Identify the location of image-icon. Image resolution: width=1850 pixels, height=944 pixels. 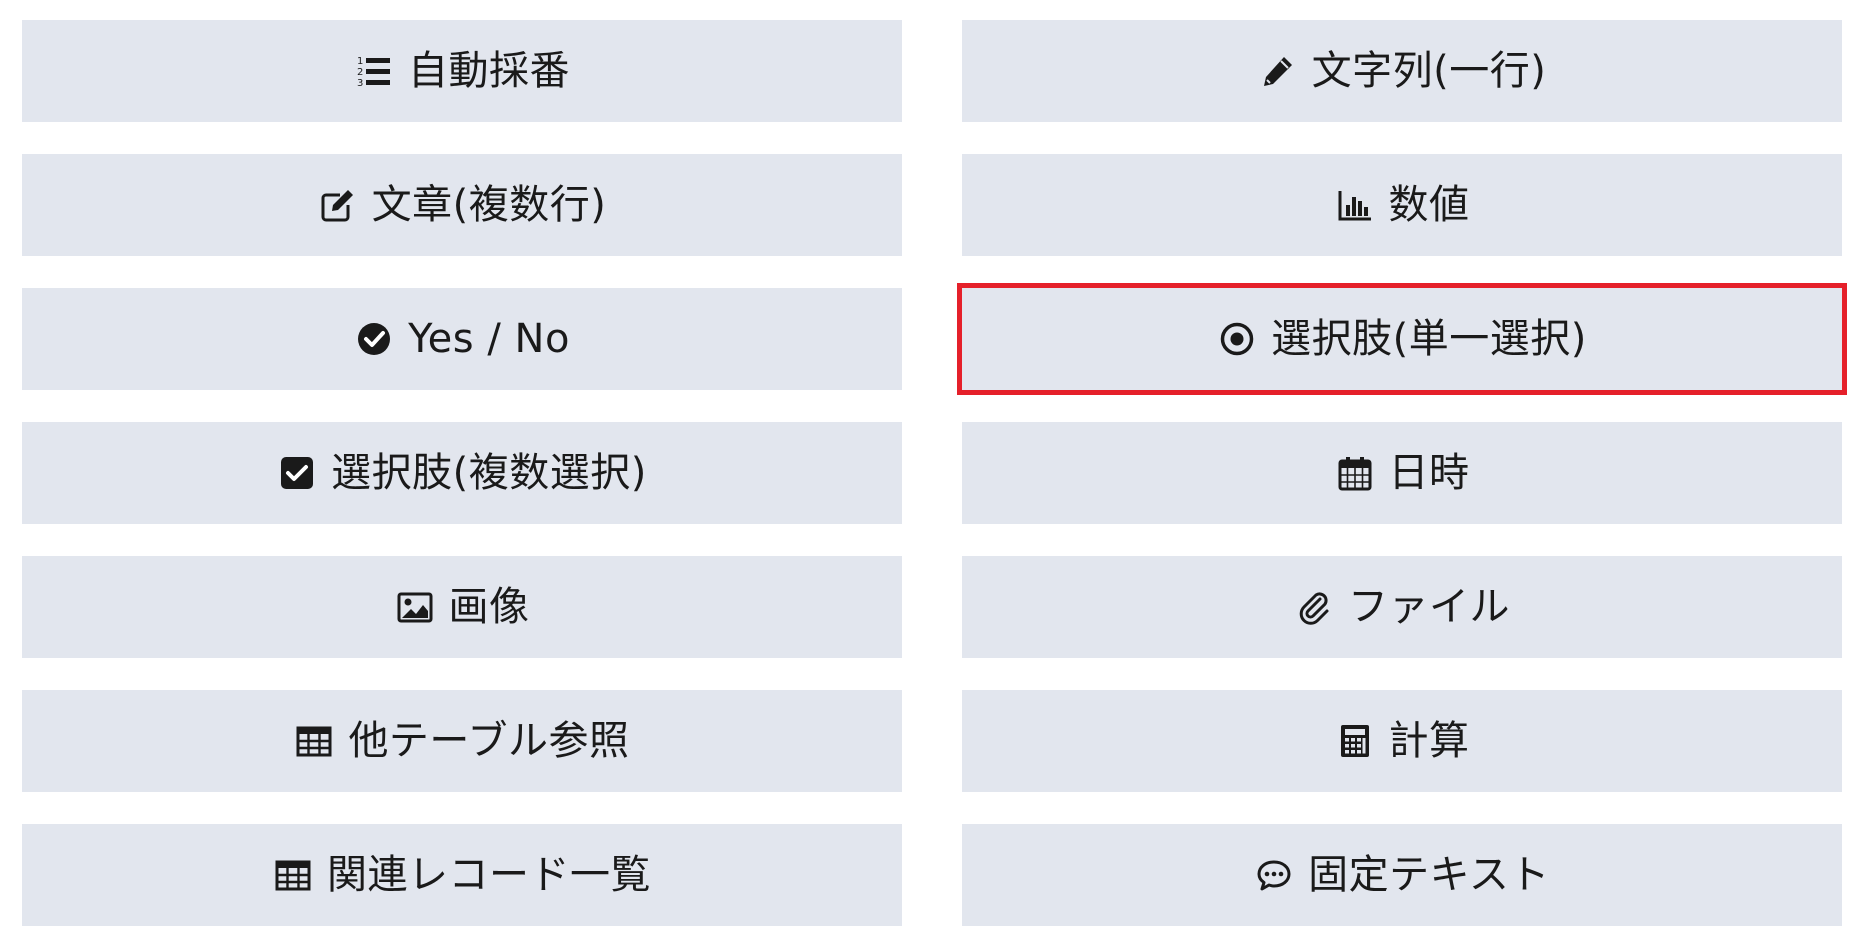
(415, 607).